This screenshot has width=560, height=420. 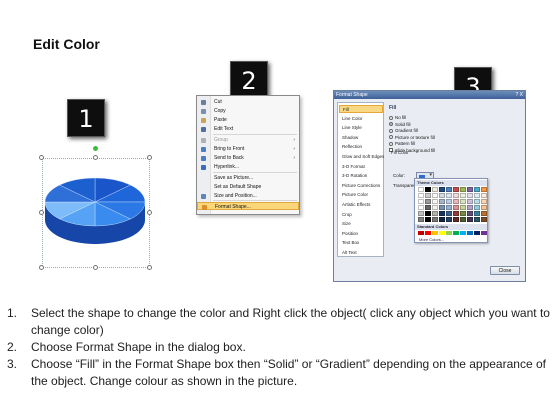 What do you see at coordinates (361, 109) in the screenshot?
I see `nav-item-fill: Fill` at bounding box center [361, 109].